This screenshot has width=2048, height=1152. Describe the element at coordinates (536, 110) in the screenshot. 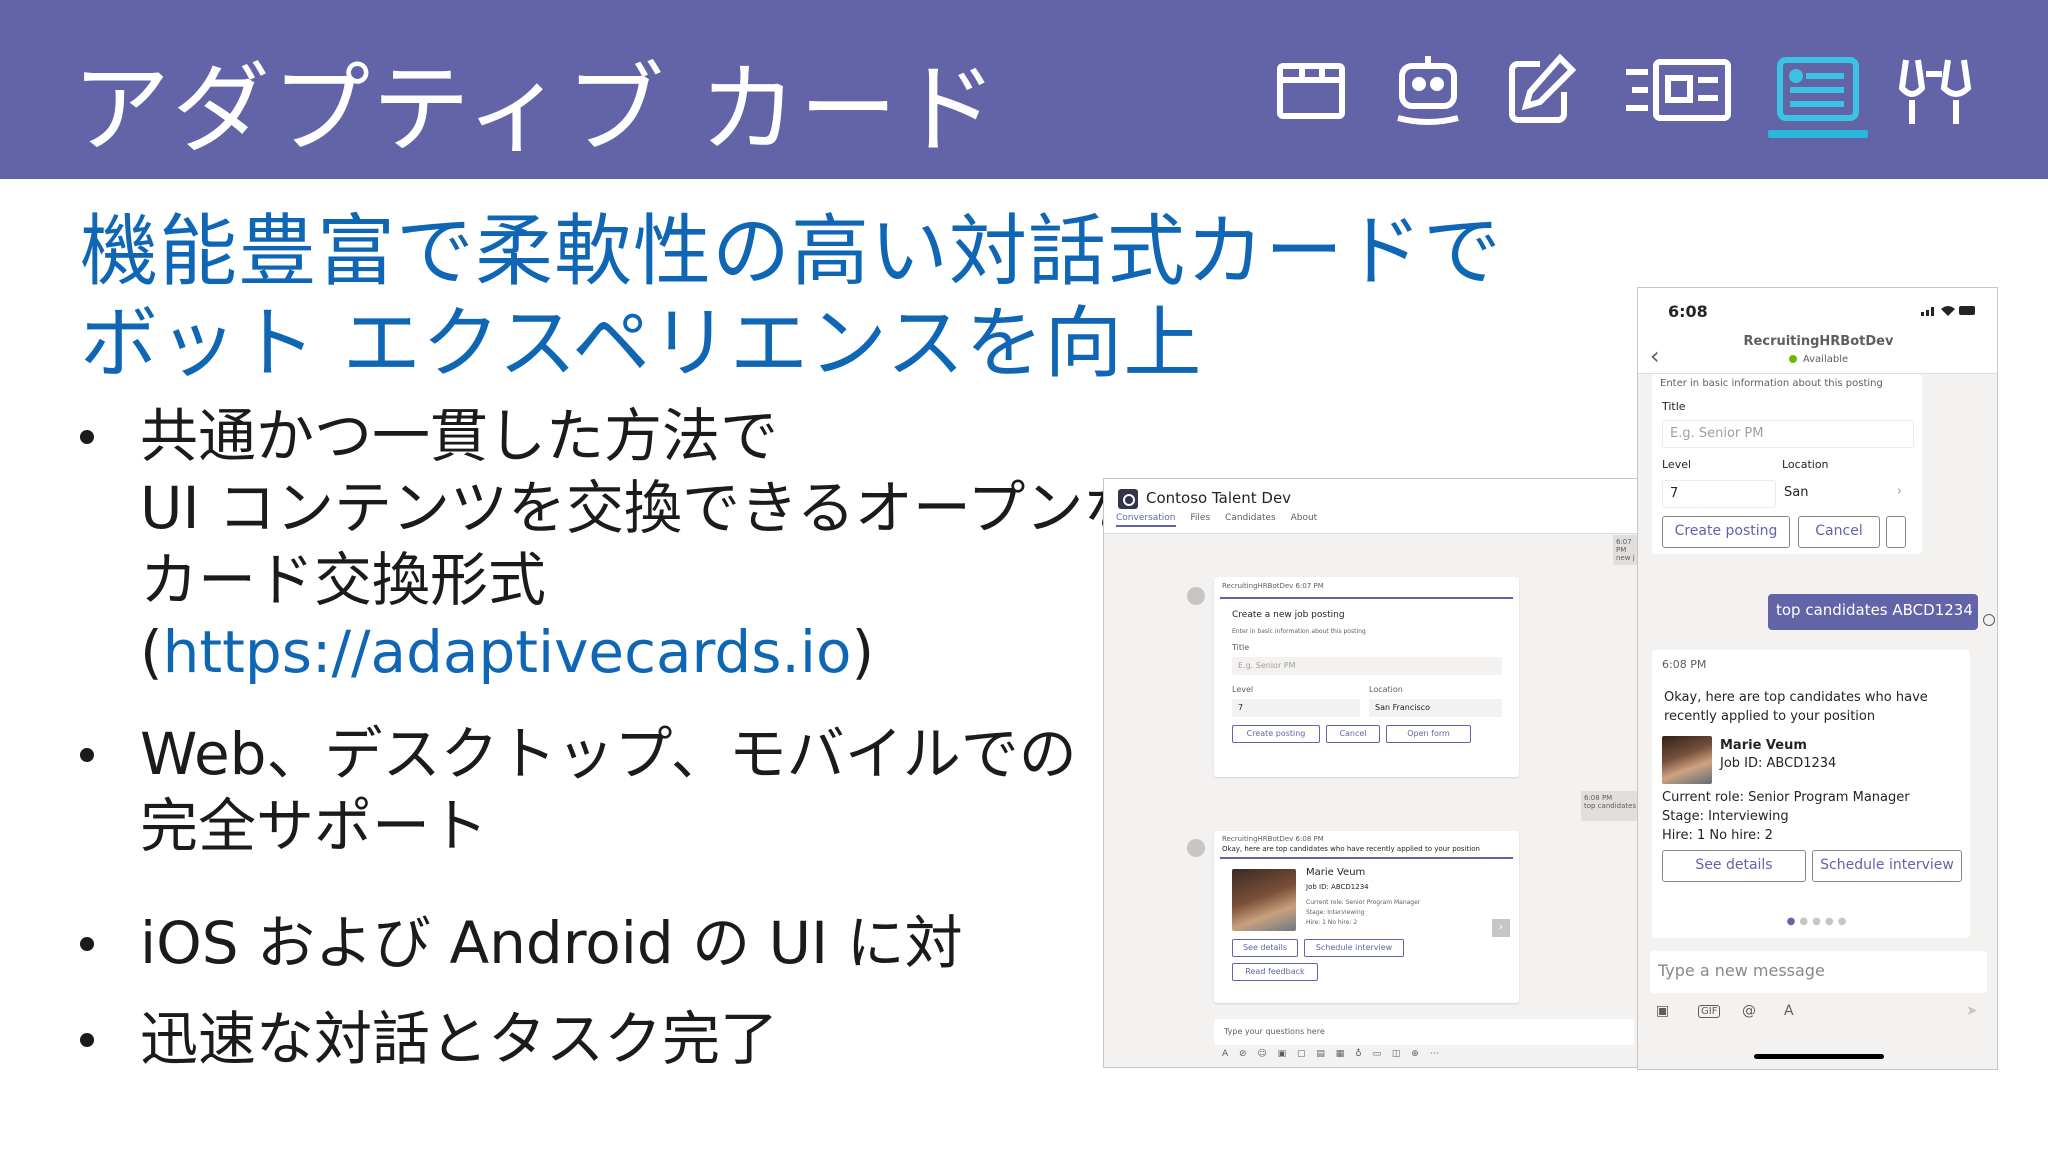

I see `slide-title: アダプティブ カード` at that location.